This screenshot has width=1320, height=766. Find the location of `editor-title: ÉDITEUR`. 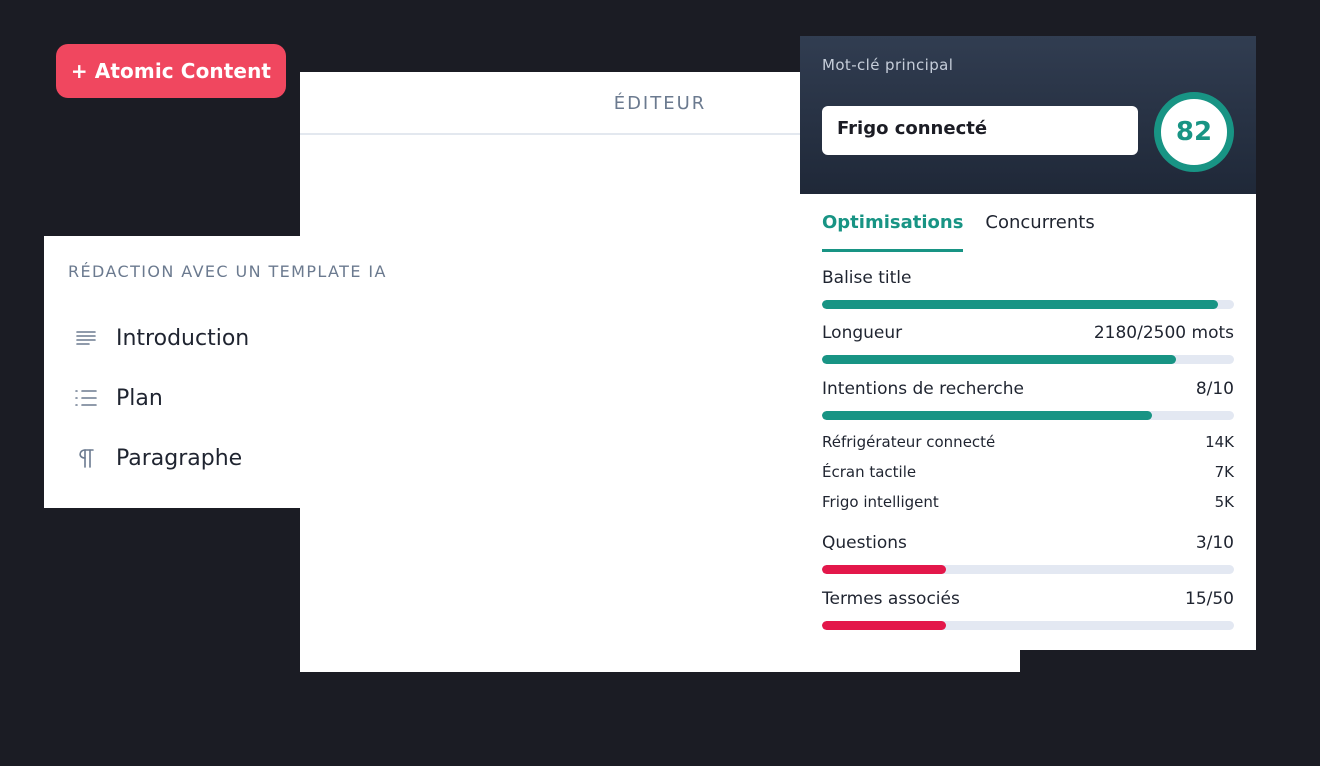

editor-title: ÉDITEUR is located at coordinates (660, 103).